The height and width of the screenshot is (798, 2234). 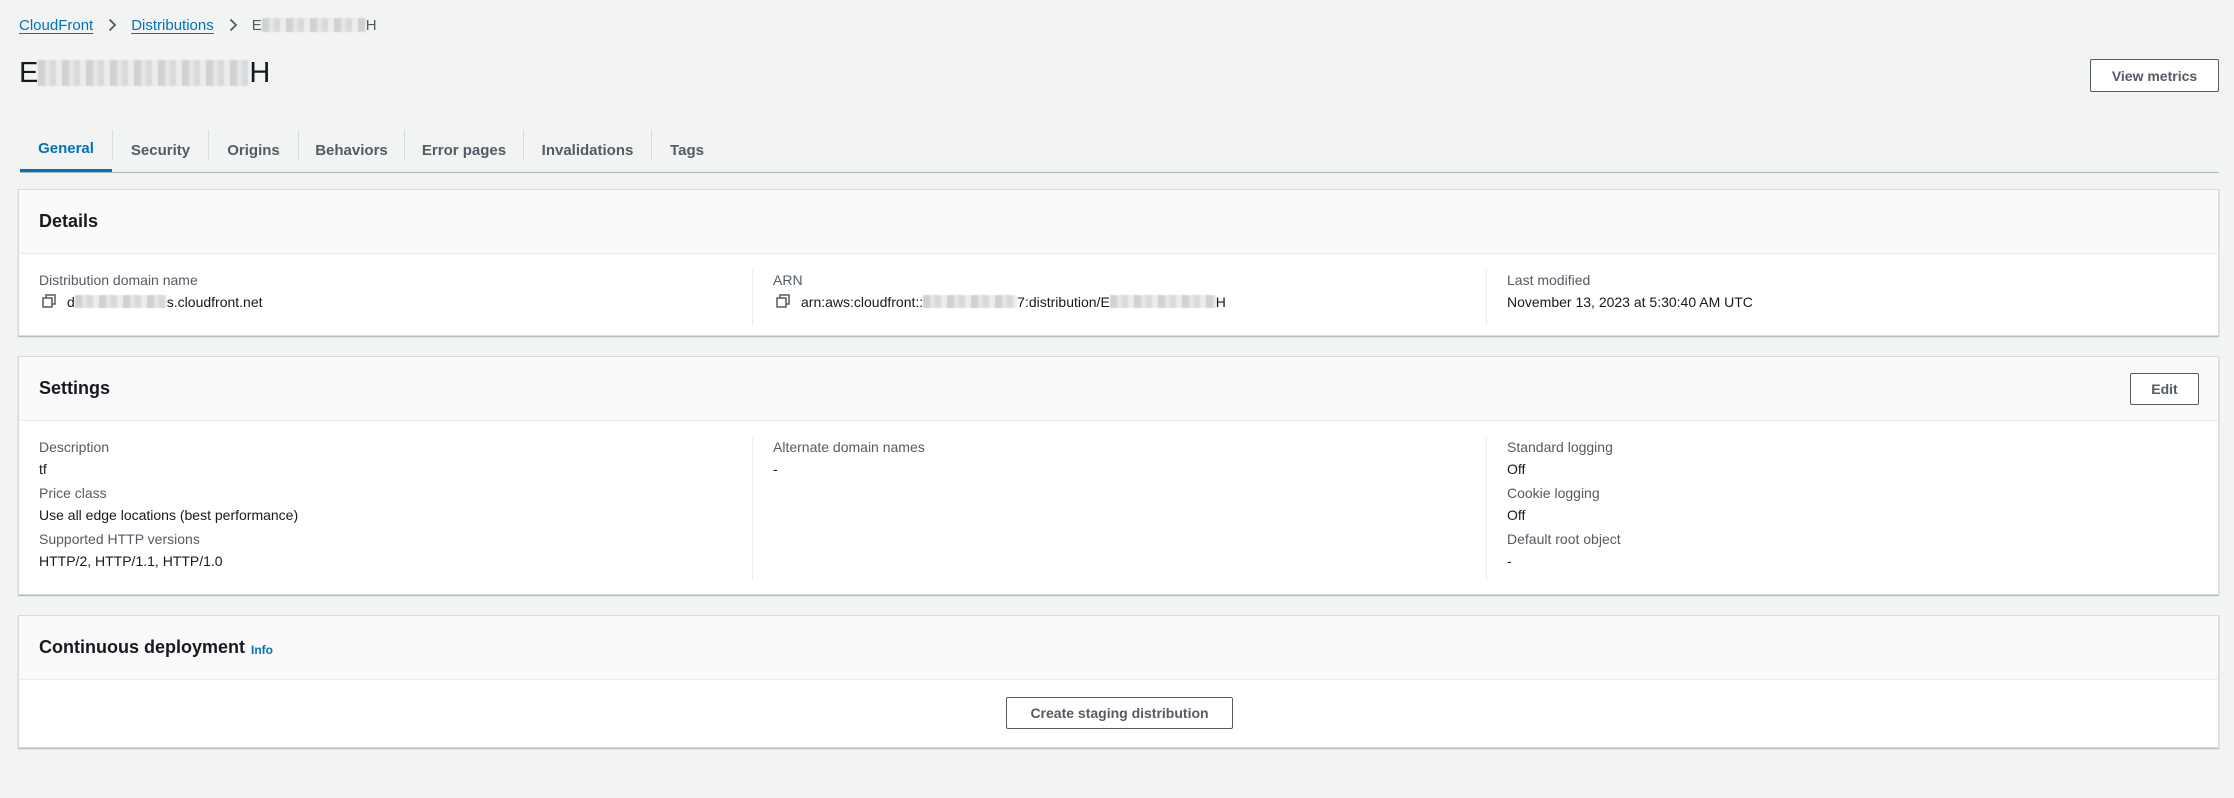 What do you see at coordinates (587, 150) in the screenshot?
I see `tab-invalidations: Invalidations` at bounding box center [587, 150].